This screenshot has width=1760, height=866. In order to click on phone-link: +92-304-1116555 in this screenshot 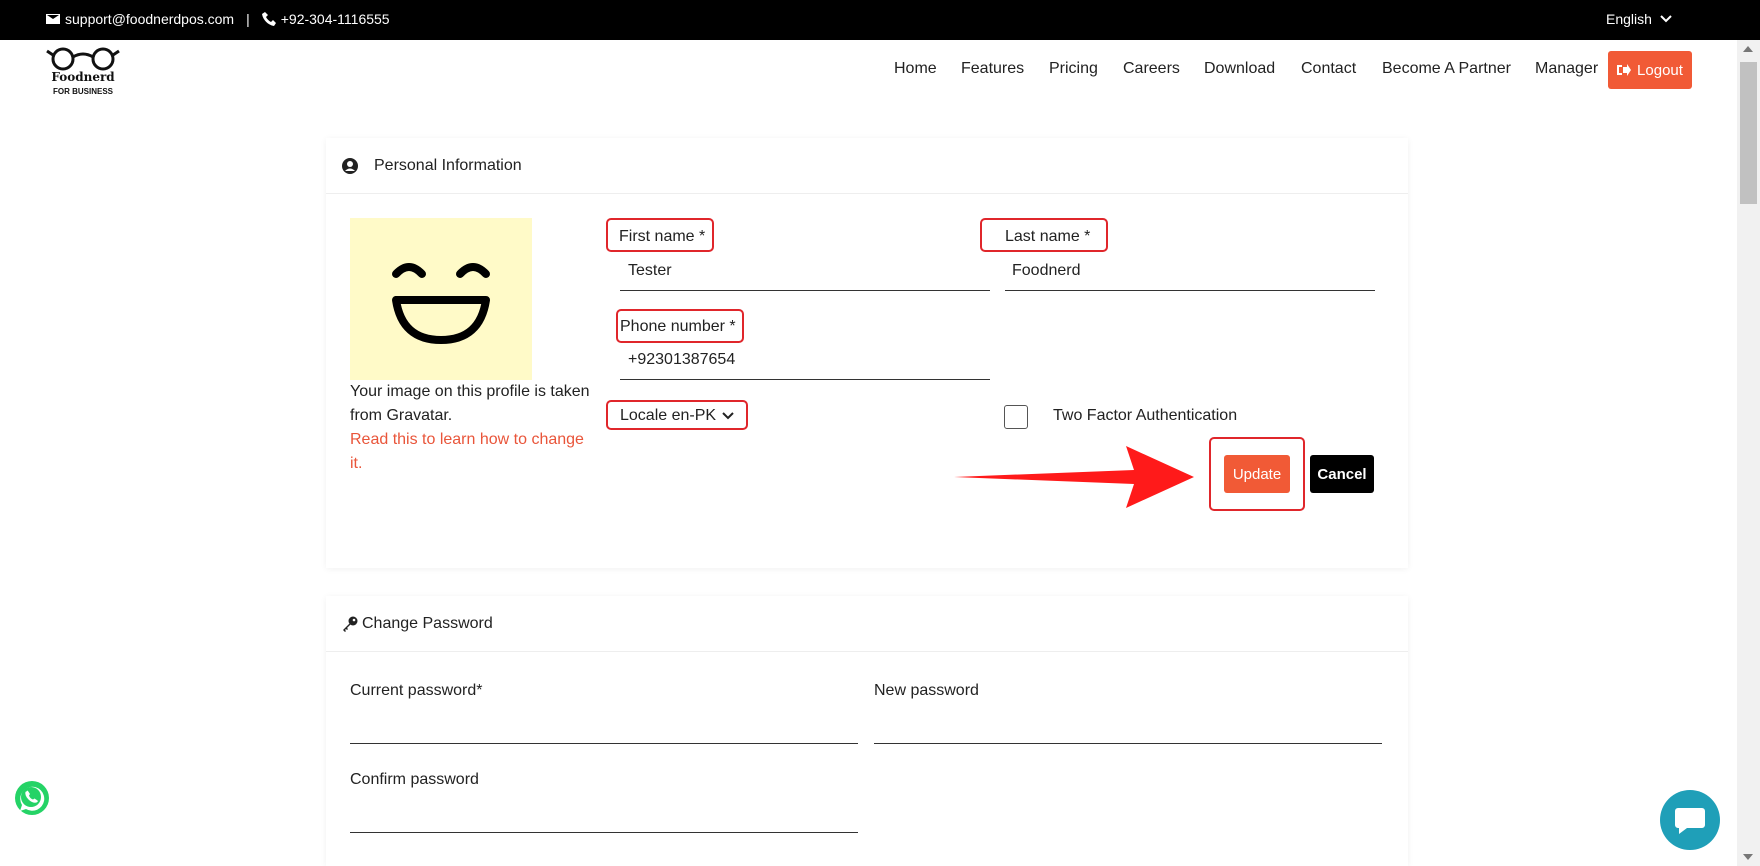, I will do `click(325, 19)`.